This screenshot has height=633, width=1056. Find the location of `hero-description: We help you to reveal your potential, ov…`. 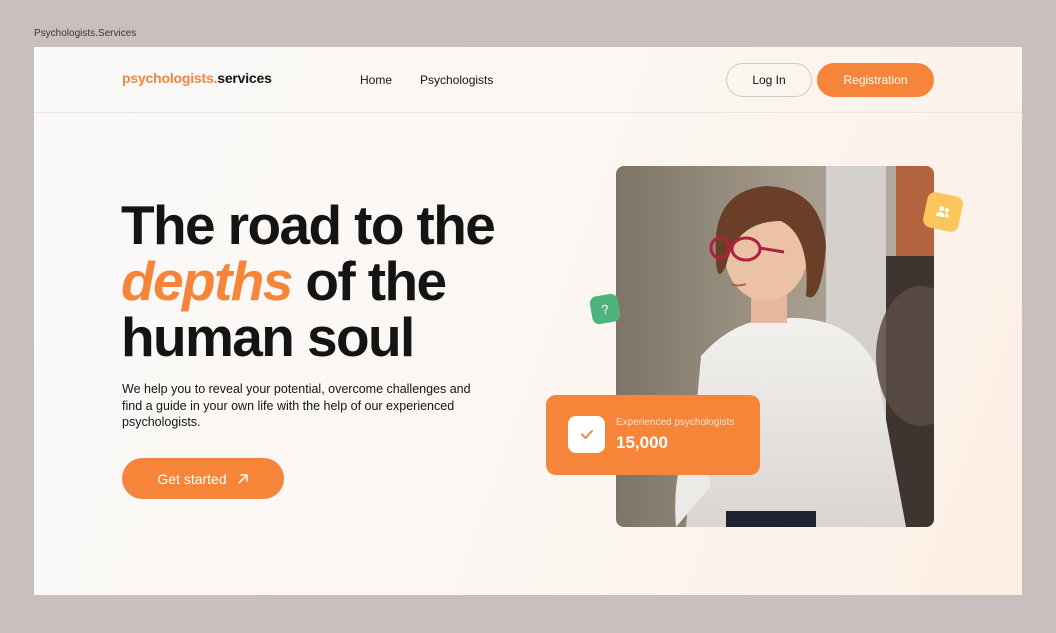

hero-description: We help you to reveal your potential, ov… is located at coordinates (296, 405).